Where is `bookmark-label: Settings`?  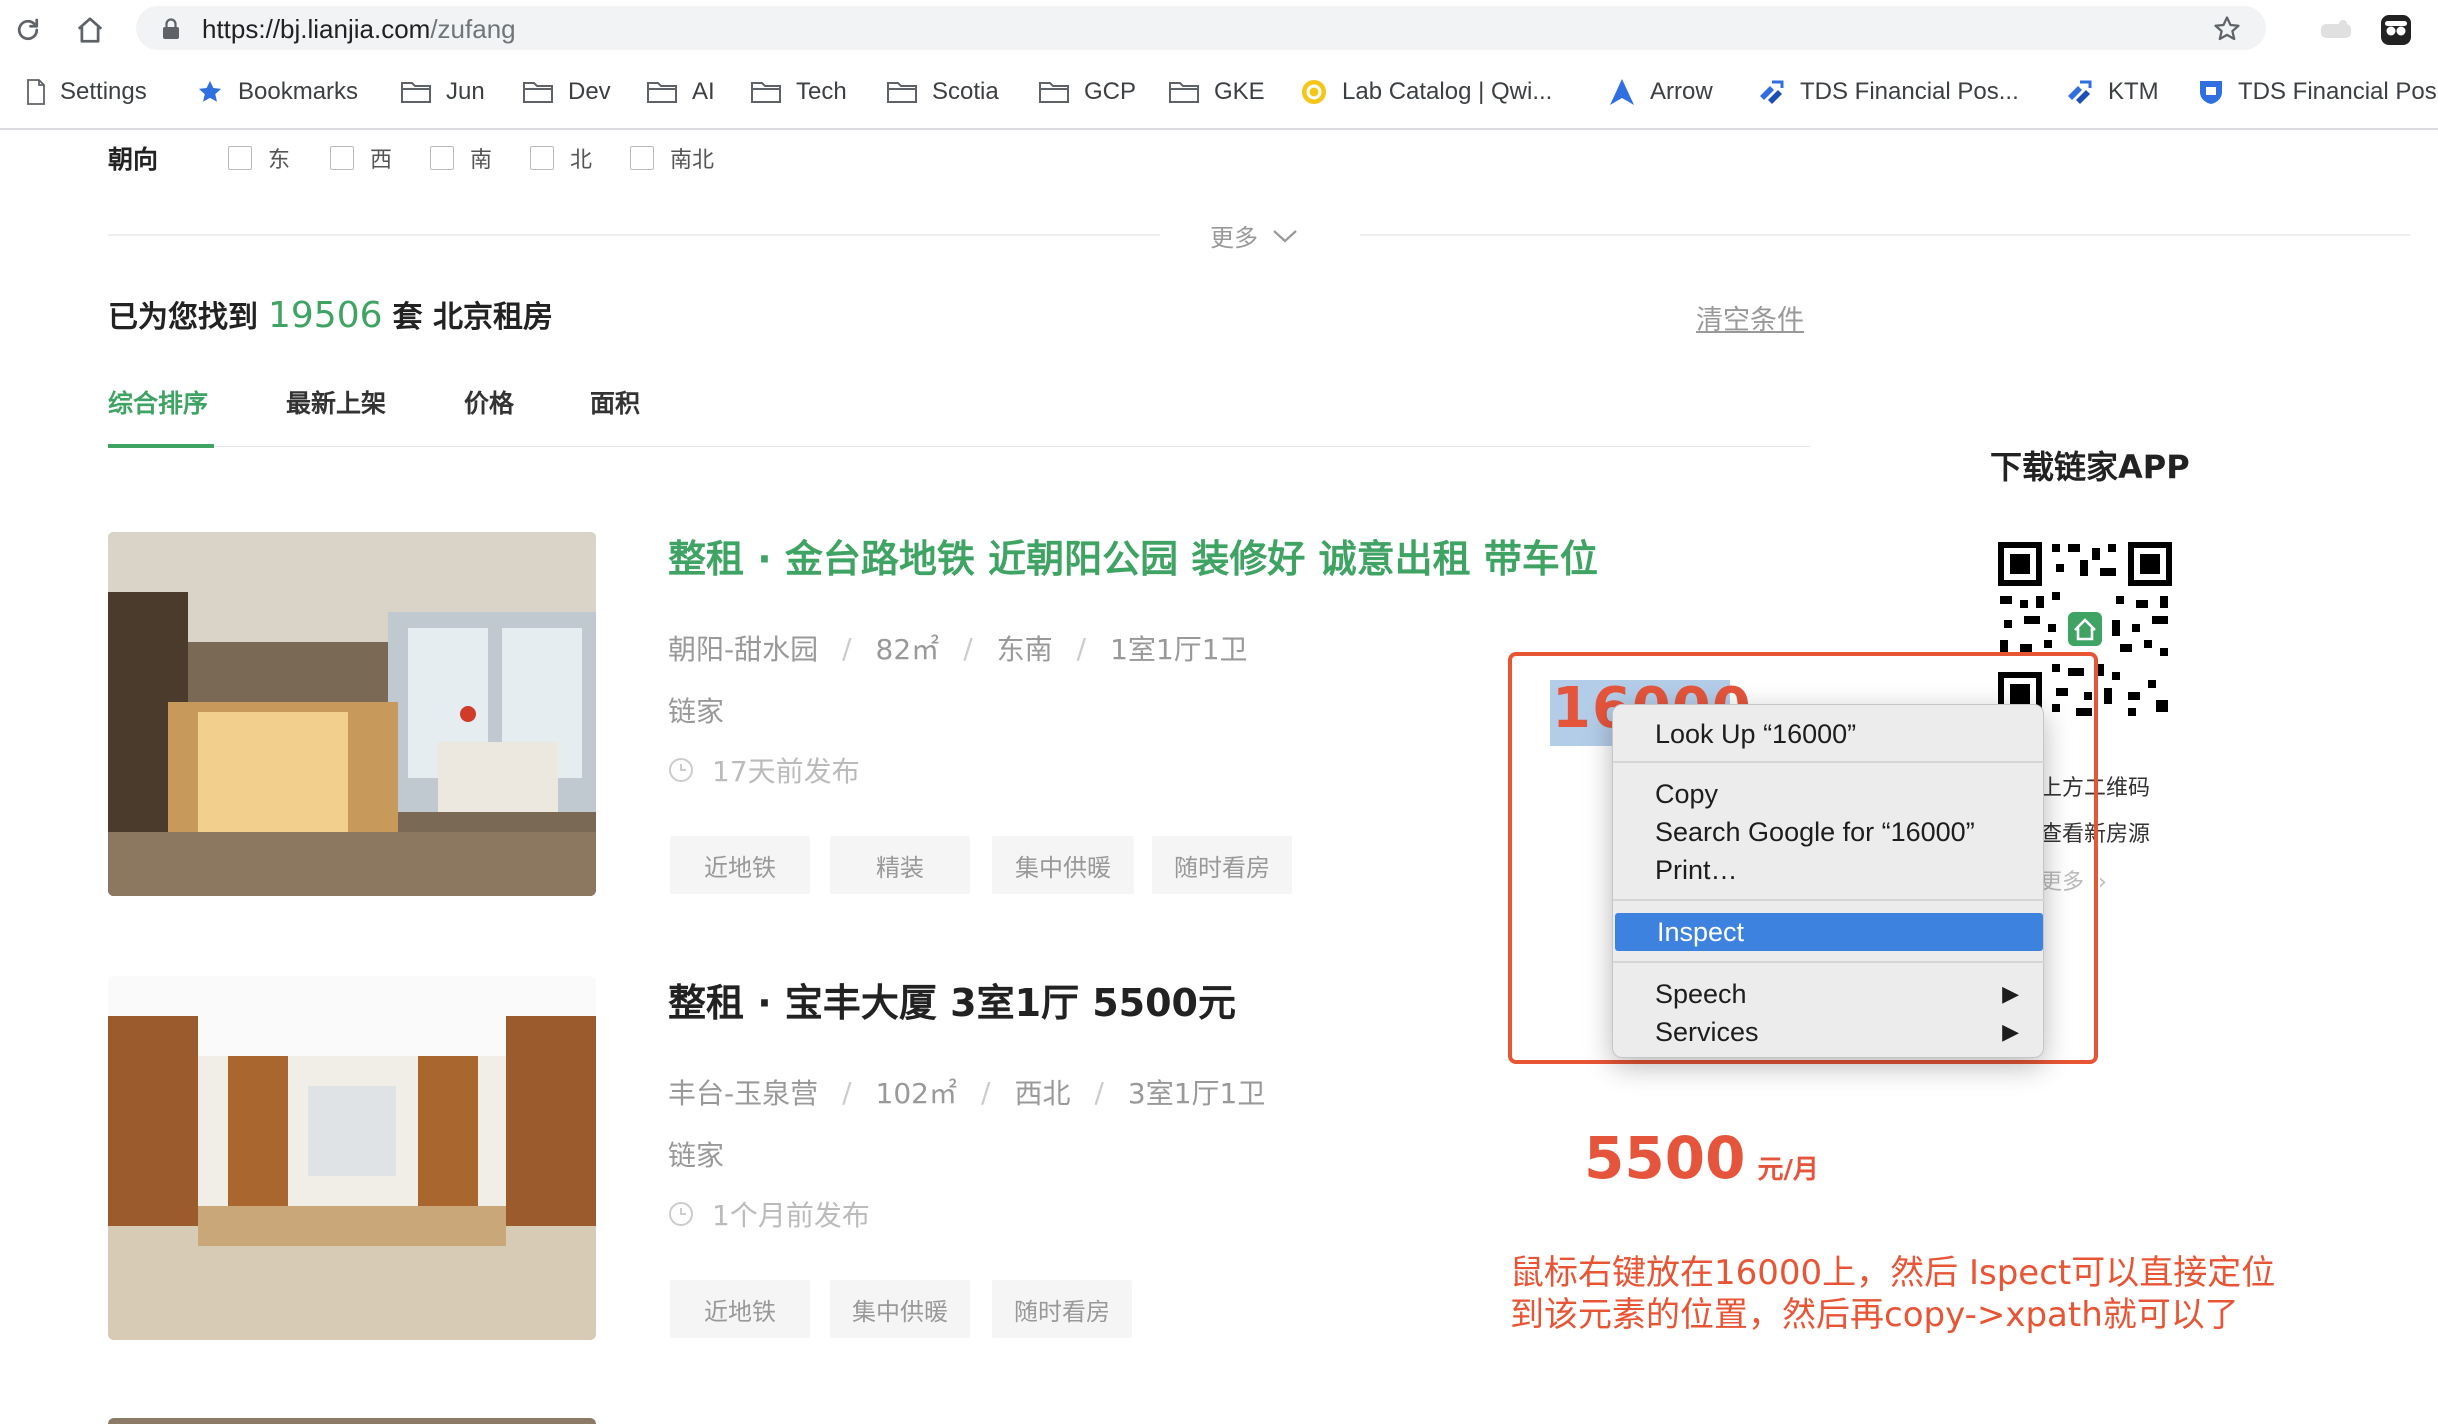
bookmark-label: Settings is located at coordinates (103, 91).